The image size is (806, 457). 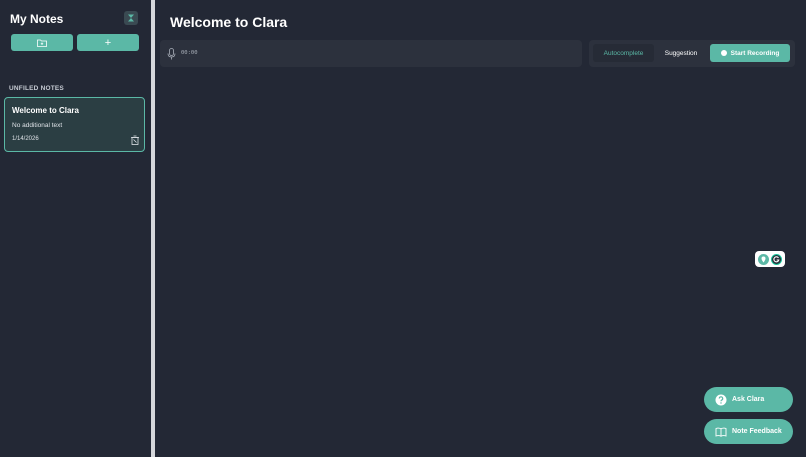 What do you see at coordinates (189, 53) in the screenshot?
I see `recording-timer: 00:00` at bounding box center [189, 53].